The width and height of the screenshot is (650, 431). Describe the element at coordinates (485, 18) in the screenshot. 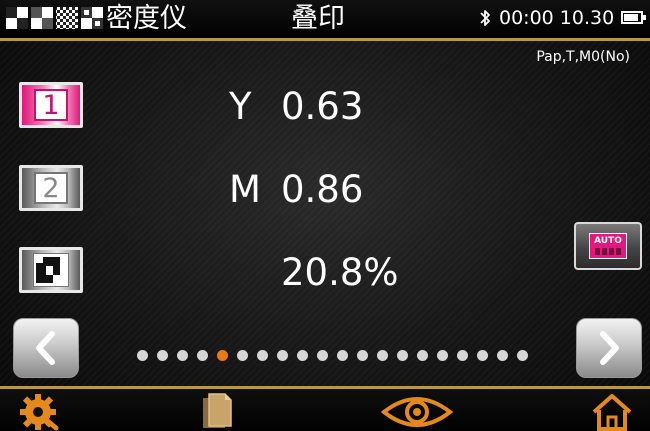

I see `bluetooth-icon` at that location.